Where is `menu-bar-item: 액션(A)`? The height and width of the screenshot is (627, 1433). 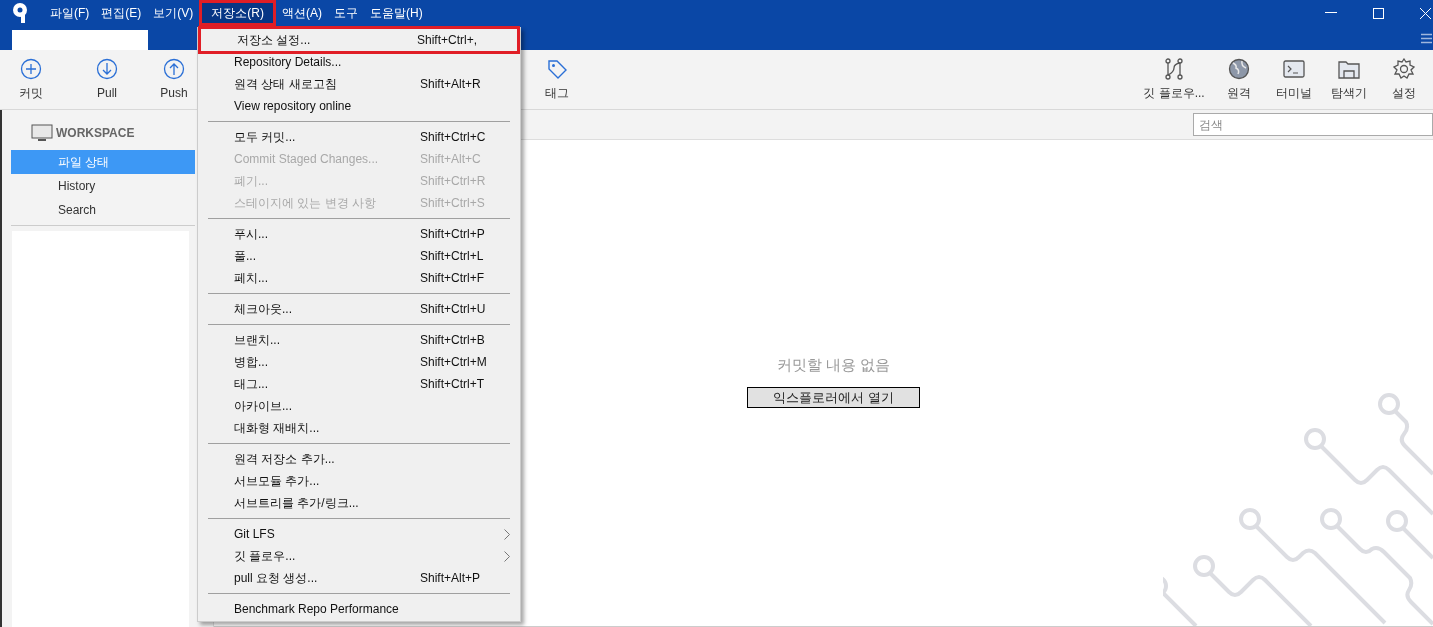
menu-bar-item: 액션(A) is located at coordinates (302, 13).